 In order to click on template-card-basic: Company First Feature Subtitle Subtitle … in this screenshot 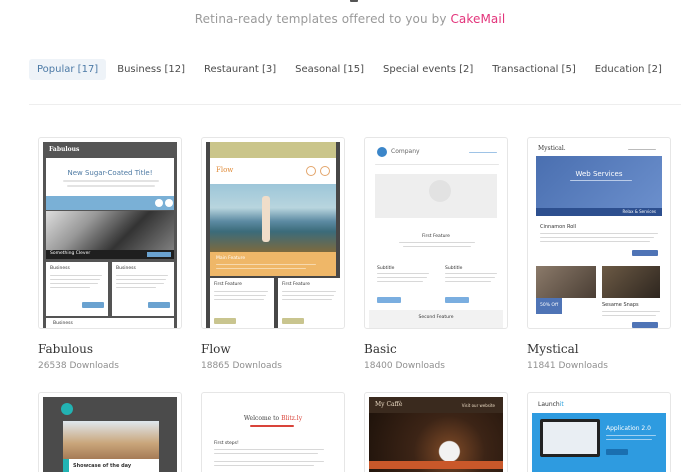, I will do `click(436, 233)`.